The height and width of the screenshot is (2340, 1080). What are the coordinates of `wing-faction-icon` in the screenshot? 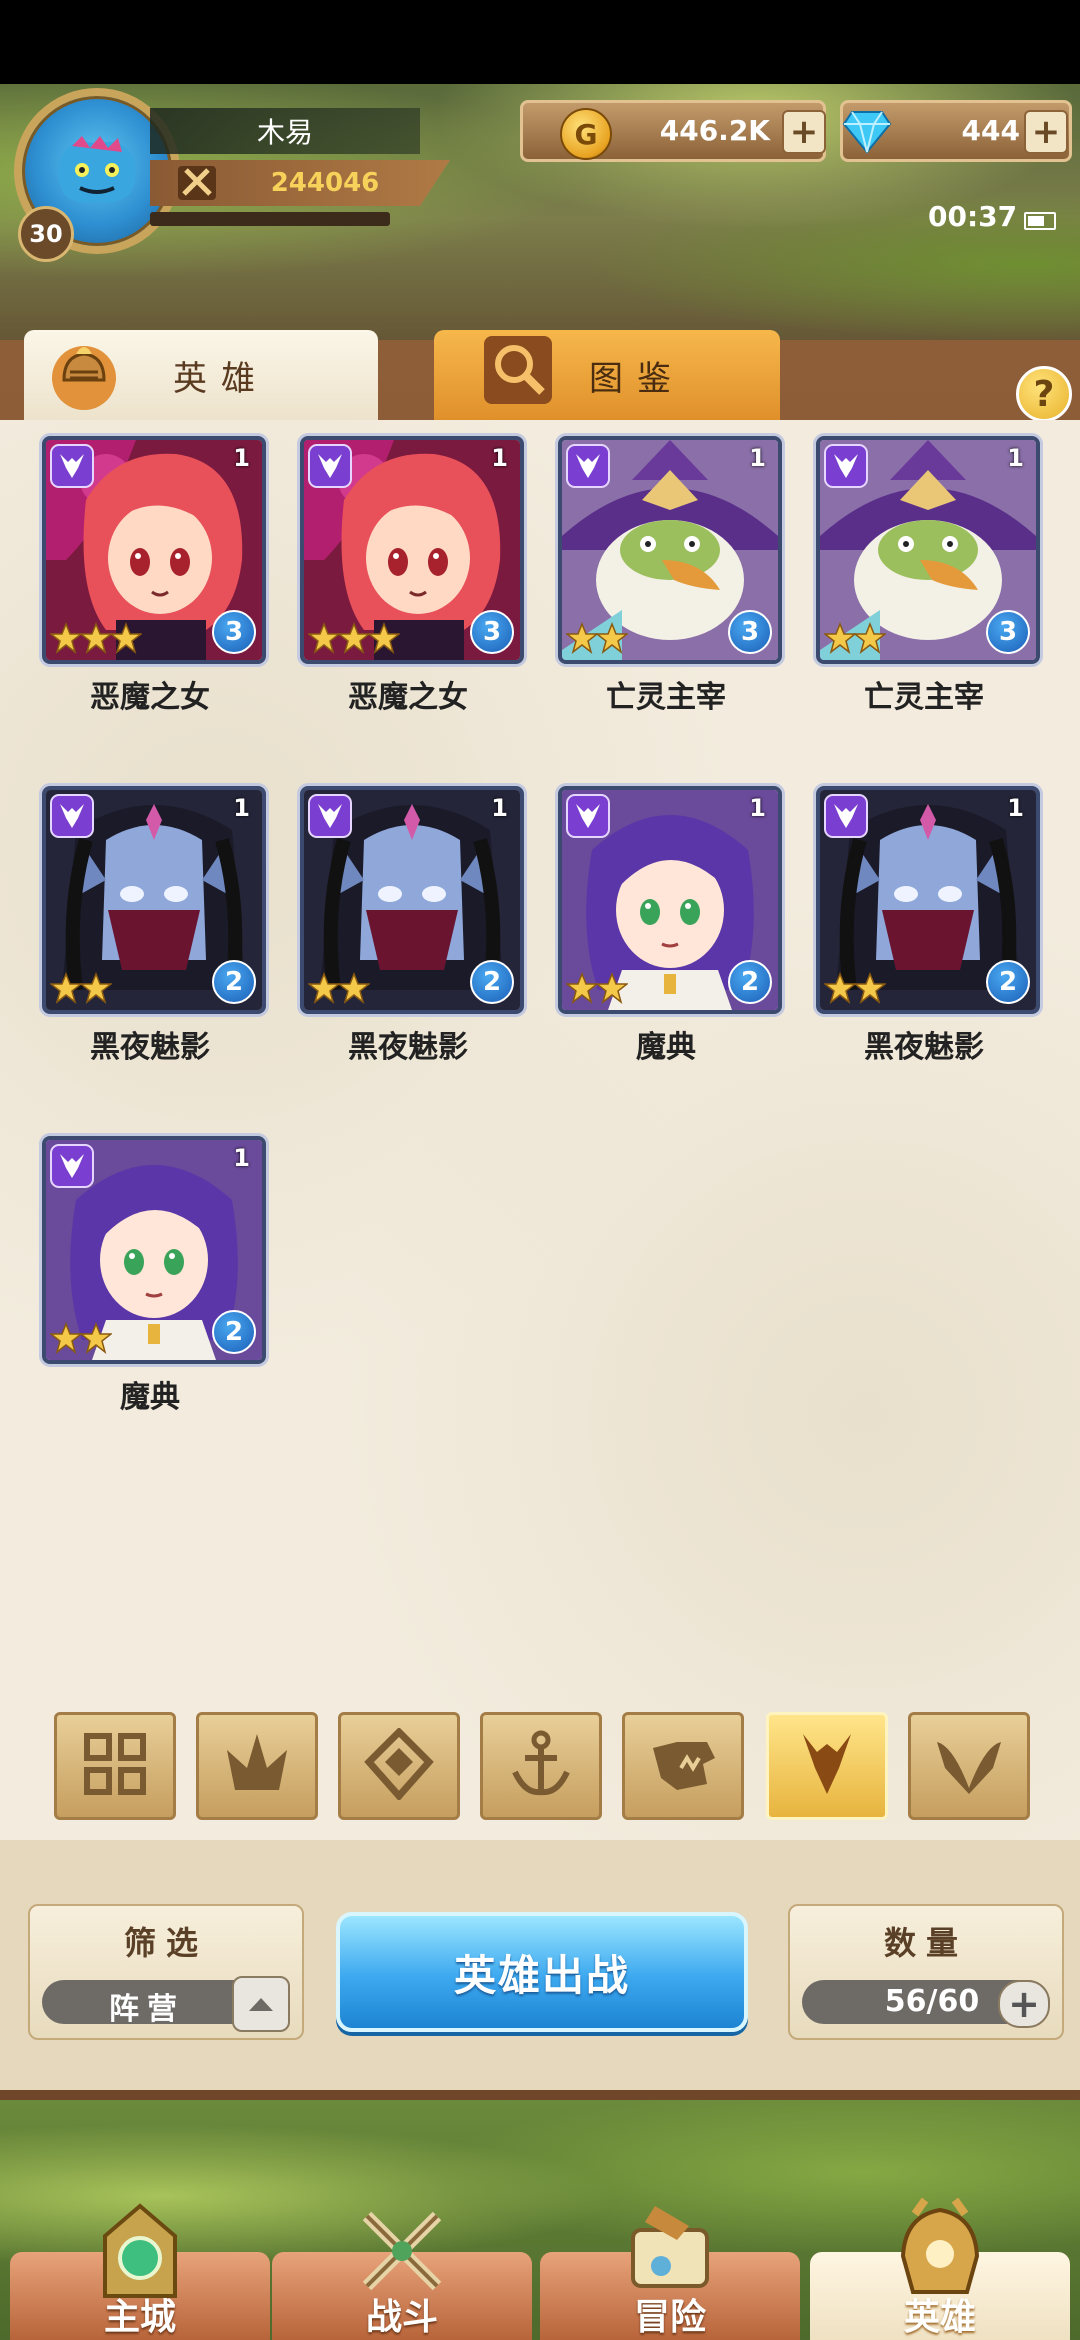 It's located at (969, 1766).